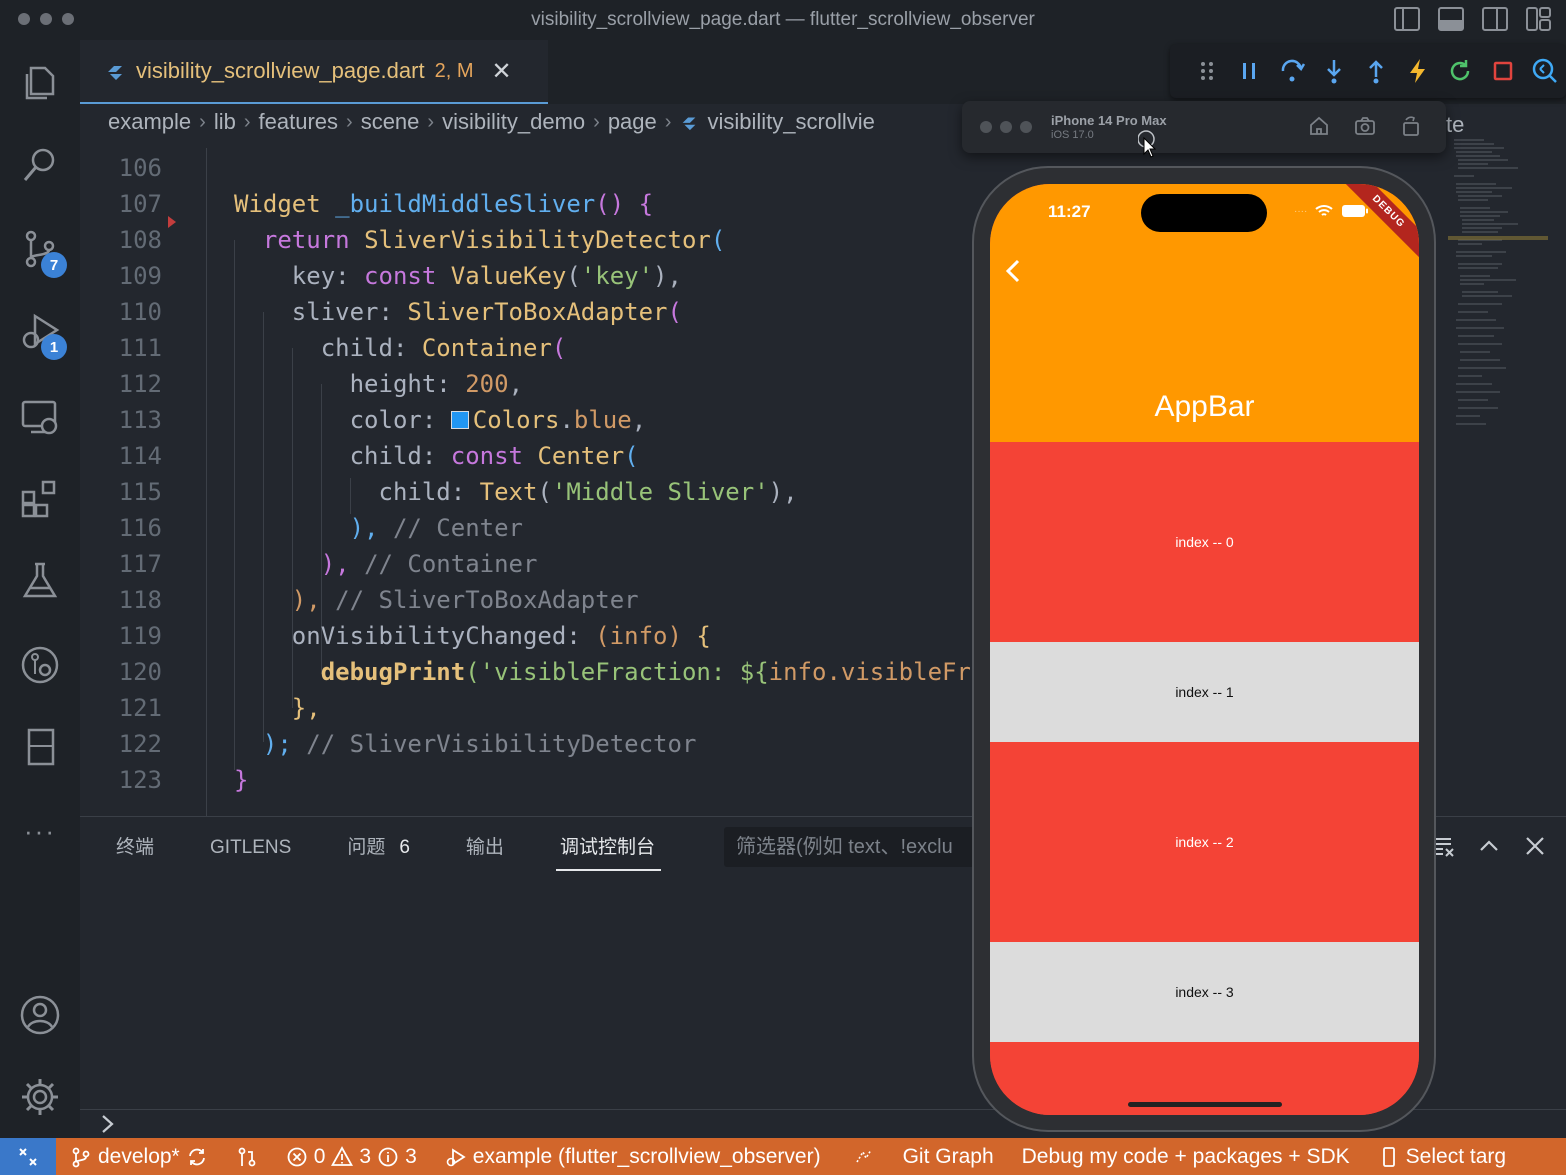 This screenshot has height=1175, width=1566. Describe the element at coordinates (299, 122) in the screenshot. I see `breadcrumb-item: features` at that location.